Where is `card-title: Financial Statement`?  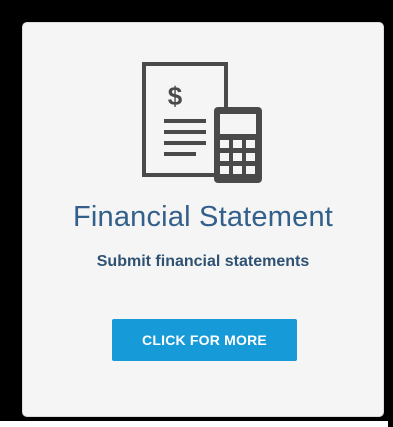 card-title: Financial Statement is located at coordinates (203, 217).